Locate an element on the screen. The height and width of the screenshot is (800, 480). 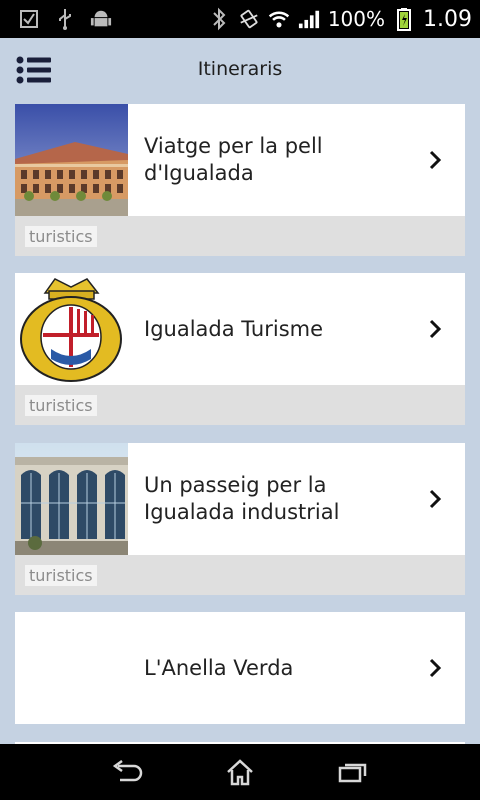
navigation-bar is located at coordinates (240, 772).